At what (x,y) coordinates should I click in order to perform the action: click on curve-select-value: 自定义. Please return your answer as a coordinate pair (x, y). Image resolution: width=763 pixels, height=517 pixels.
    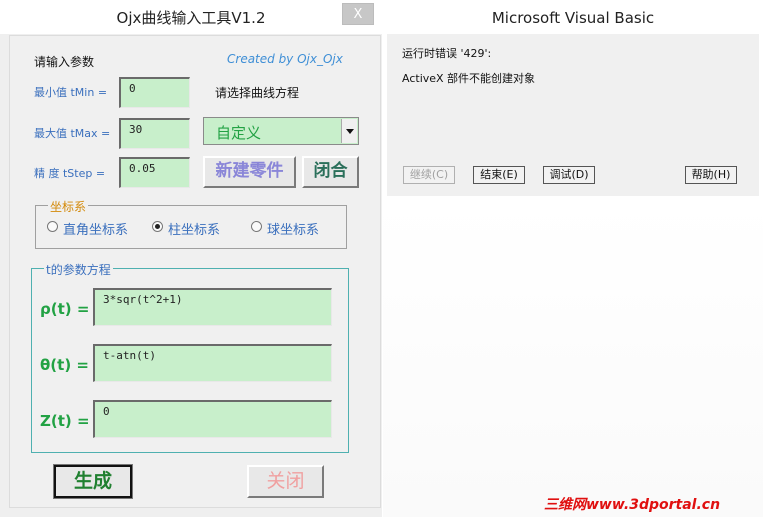
    Looking at the image, I should click on (239, 133).